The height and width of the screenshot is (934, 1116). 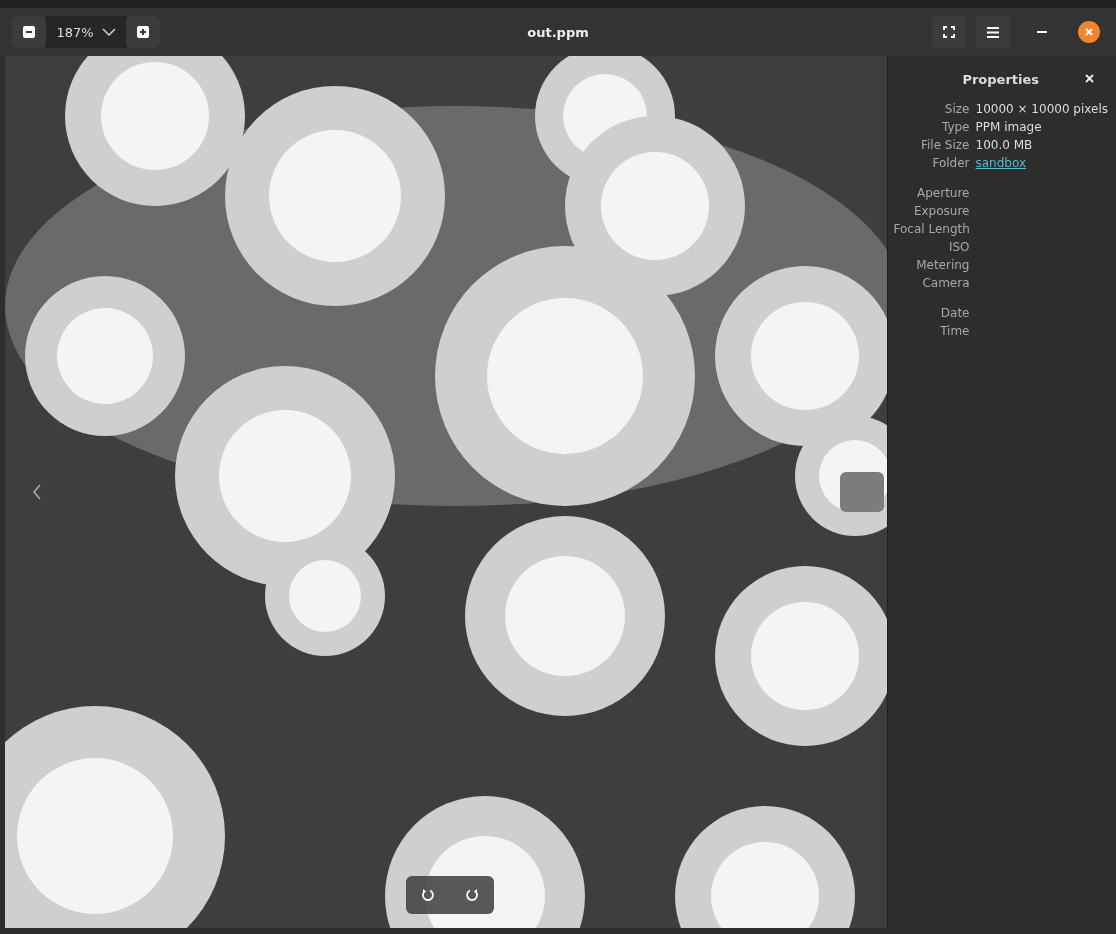 I want to click on property-label: ISO, so click(x=958, y=247).